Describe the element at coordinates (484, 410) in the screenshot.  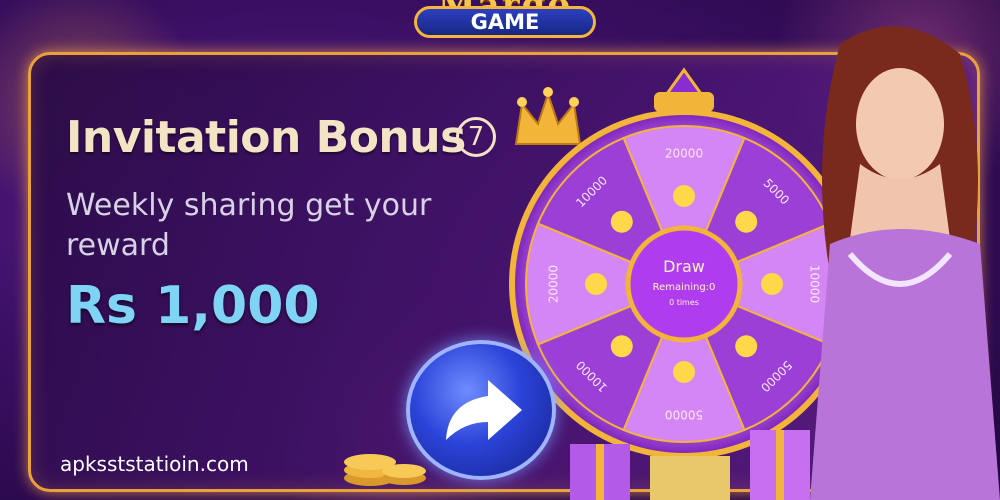
I see `share-arrow-icon` at that location.